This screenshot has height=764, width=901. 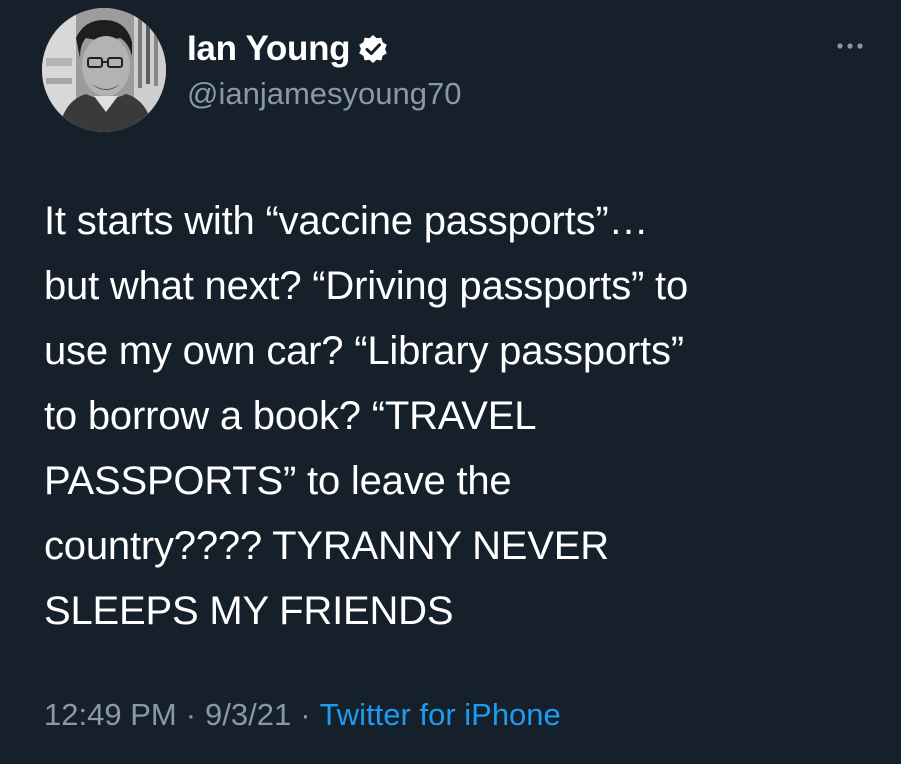 I want to click on avatar, so click(x=104, y=70).